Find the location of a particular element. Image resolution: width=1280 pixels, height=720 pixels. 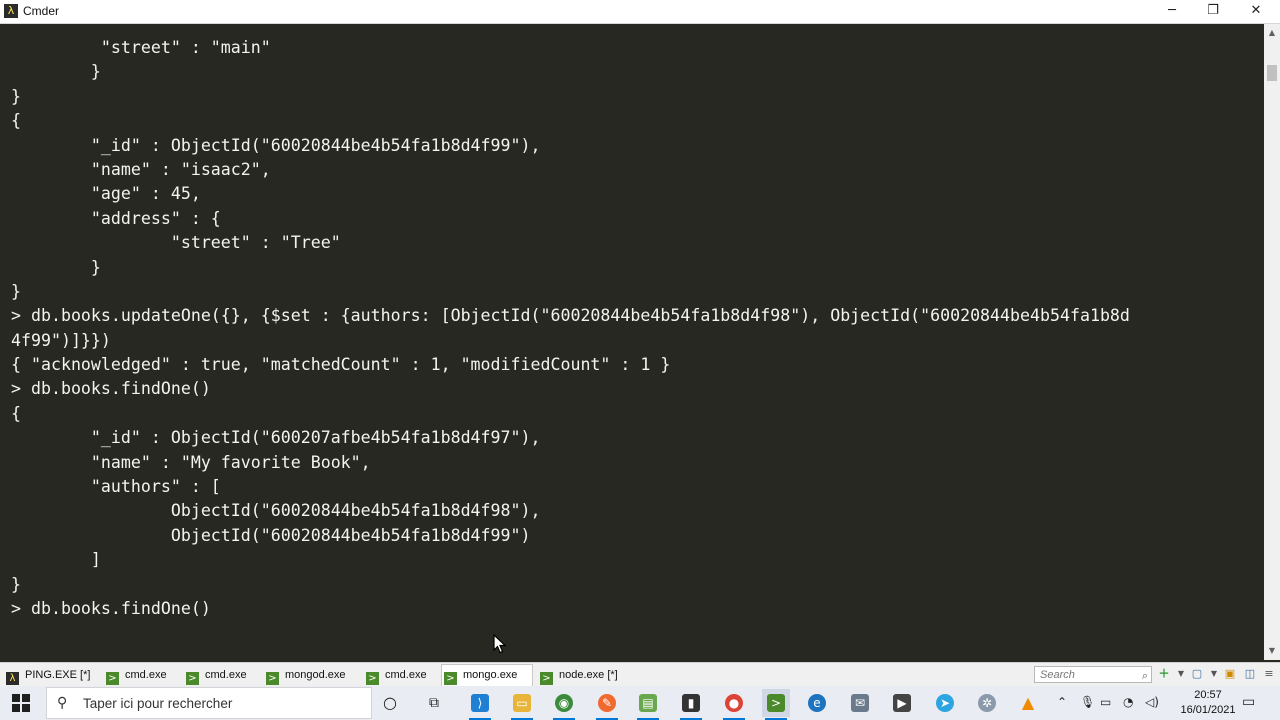

chrome-icon: ● is located at coordinates (734, 704).